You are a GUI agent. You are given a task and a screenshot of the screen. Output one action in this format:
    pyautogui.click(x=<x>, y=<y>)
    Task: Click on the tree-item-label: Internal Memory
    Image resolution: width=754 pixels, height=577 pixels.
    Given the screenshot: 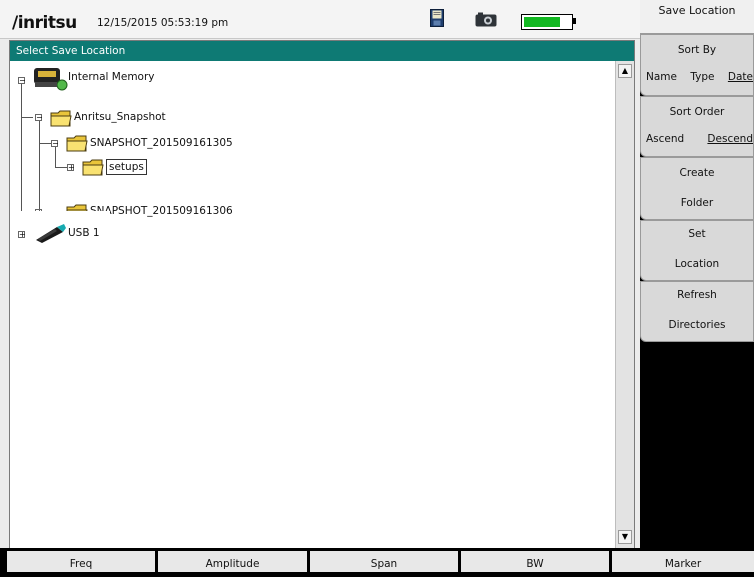 What is the action you would take?
    pyautogui.click(x=111, y=77)
    